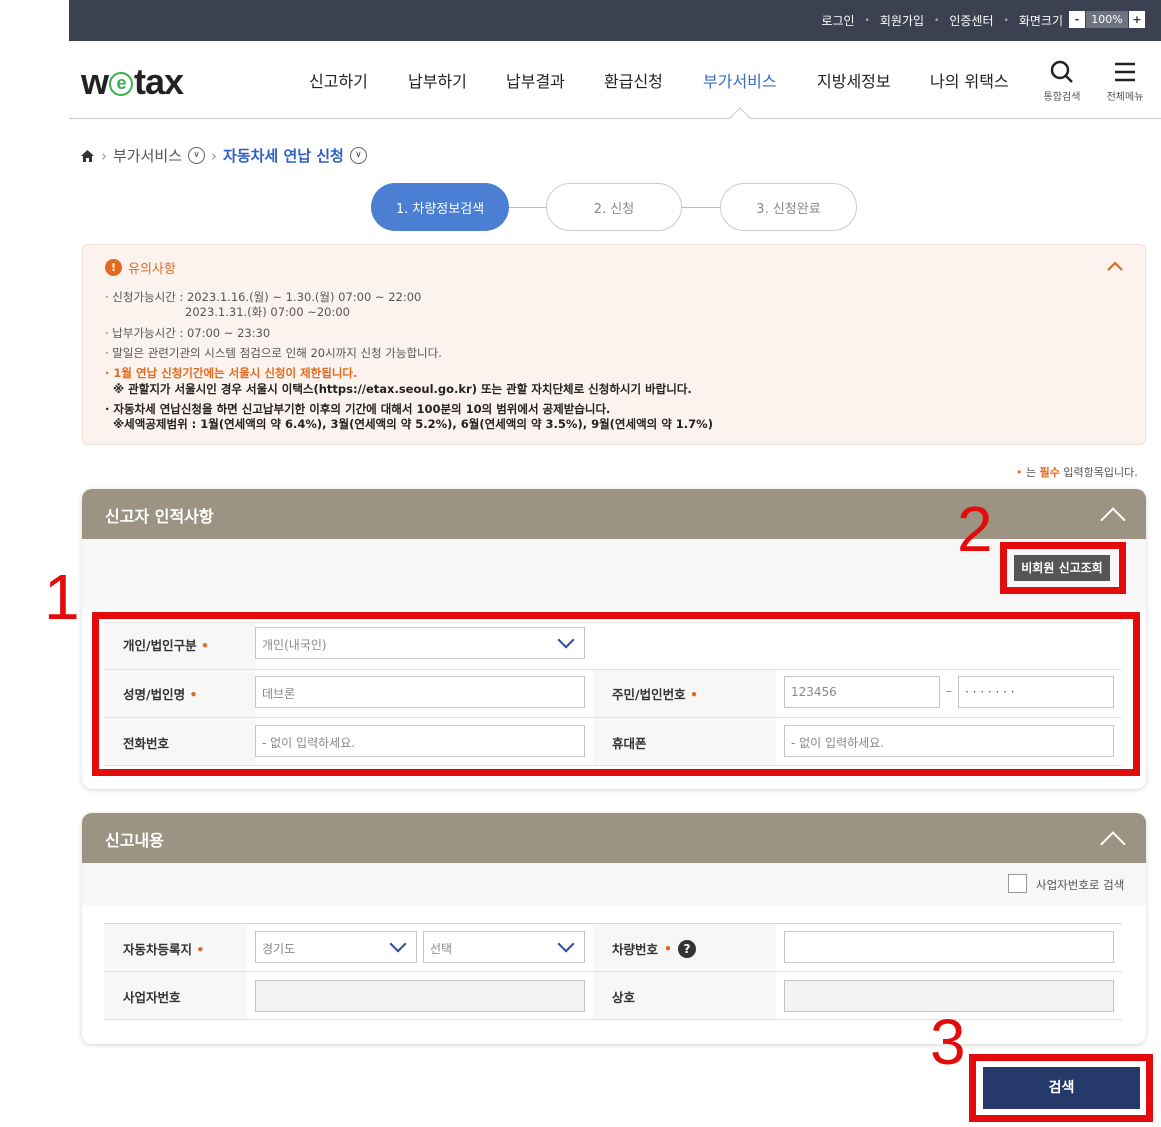 This screenshot has height=1127, width=1161. I want to click on zoom-level: 100%, so click(1107, 19).